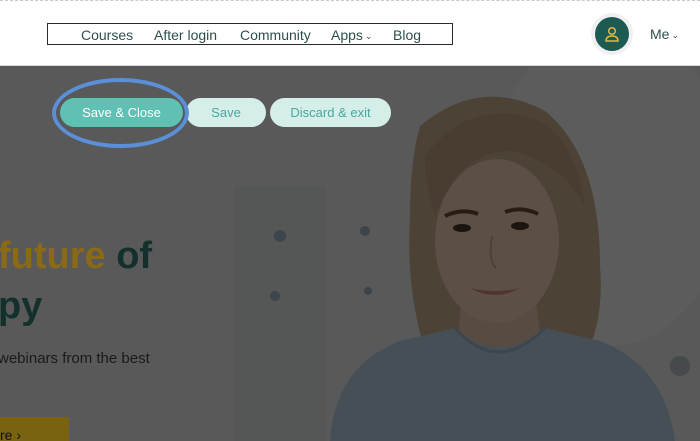  What do you see at coordinates (347, 35) in the screenshot?
I see `nav-apps-label: Apps` at bounding box center [347, 35].